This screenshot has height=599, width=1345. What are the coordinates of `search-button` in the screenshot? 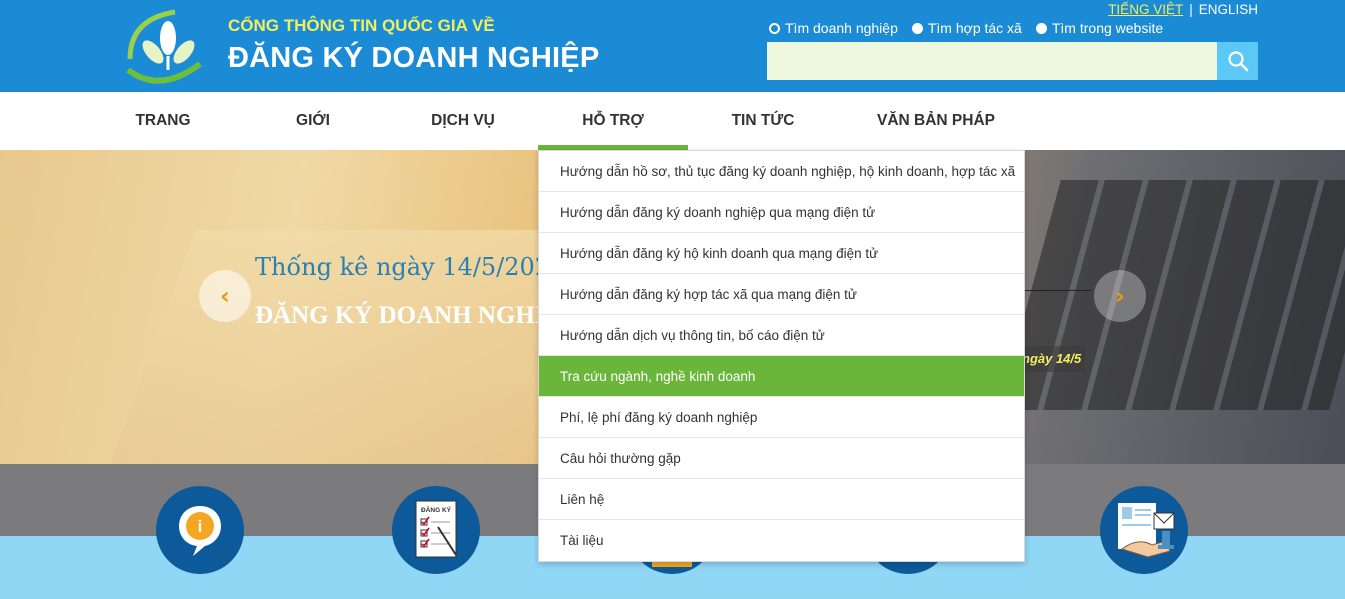 It's located at (1237, 61).